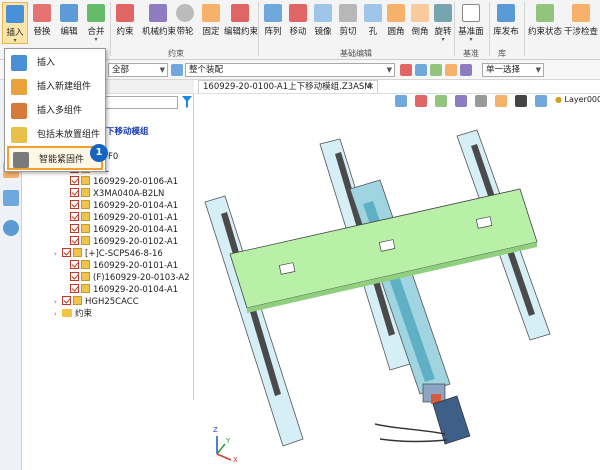 This screenshot has width=600, height=470. I want to click on snap-icon, so click(421, 70).